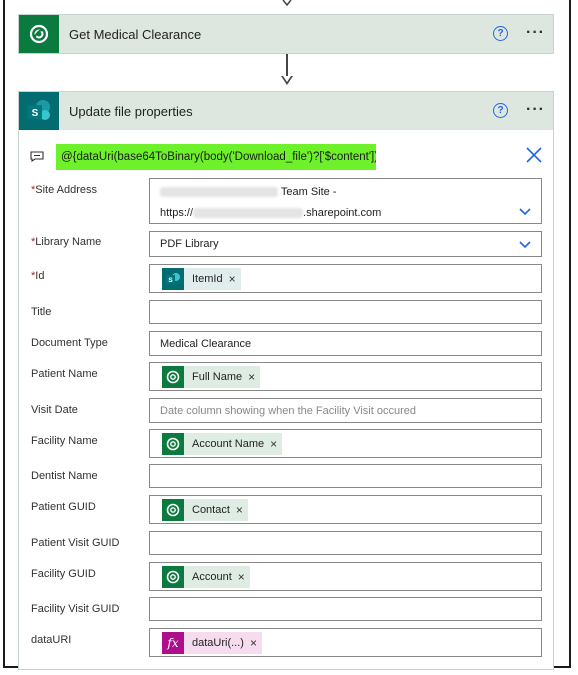  I want to click on dynamic-content-token: S ItemId ×, so click(201, 279).